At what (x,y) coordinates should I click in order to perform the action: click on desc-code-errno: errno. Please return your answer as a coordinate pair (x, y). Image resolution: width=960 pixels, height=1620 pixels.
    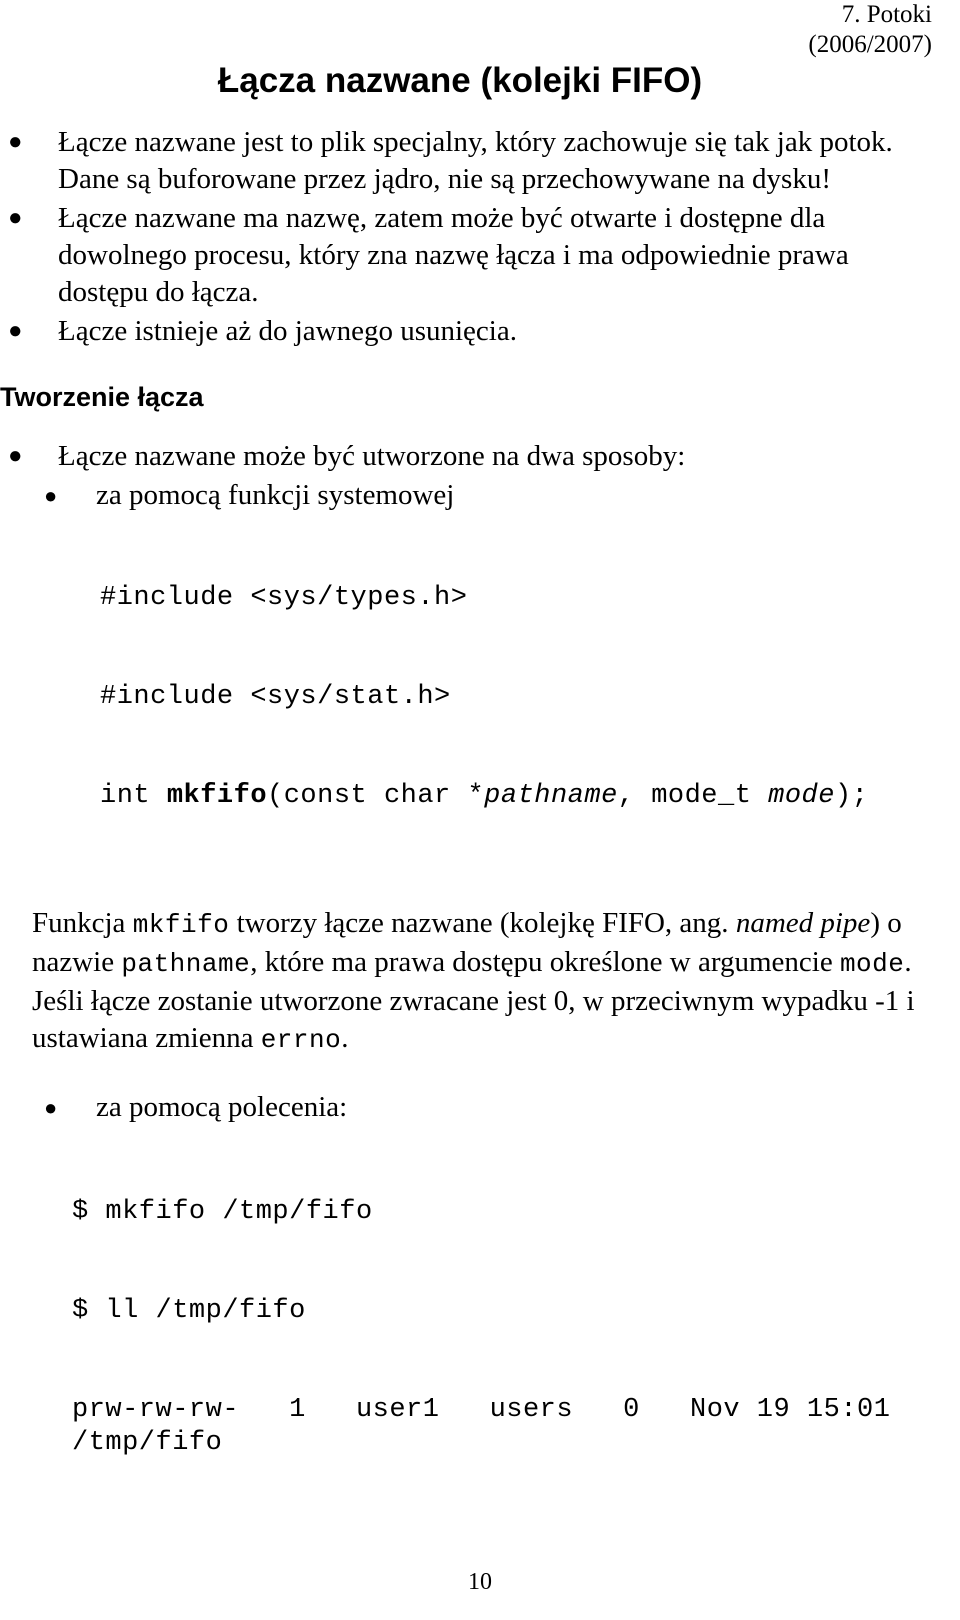
    Looking at the image, I should click on (301, 1040).